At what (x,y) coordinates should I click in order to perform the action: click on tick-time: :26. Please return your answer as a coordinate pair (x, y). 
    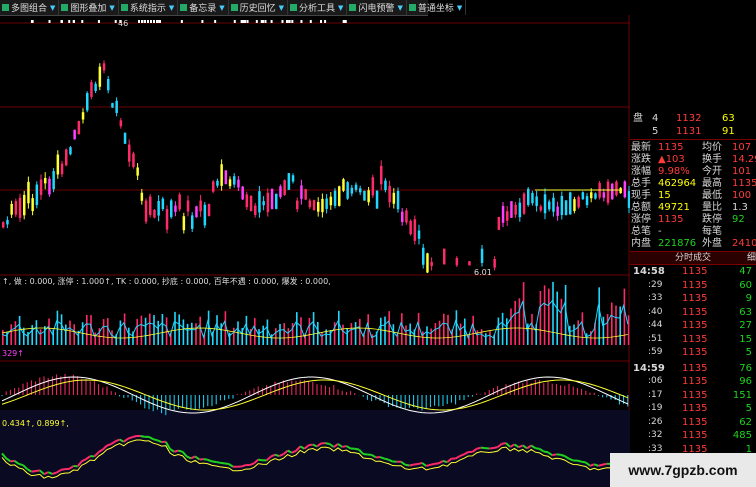
    Looking at the image, I should click on (655, 421).